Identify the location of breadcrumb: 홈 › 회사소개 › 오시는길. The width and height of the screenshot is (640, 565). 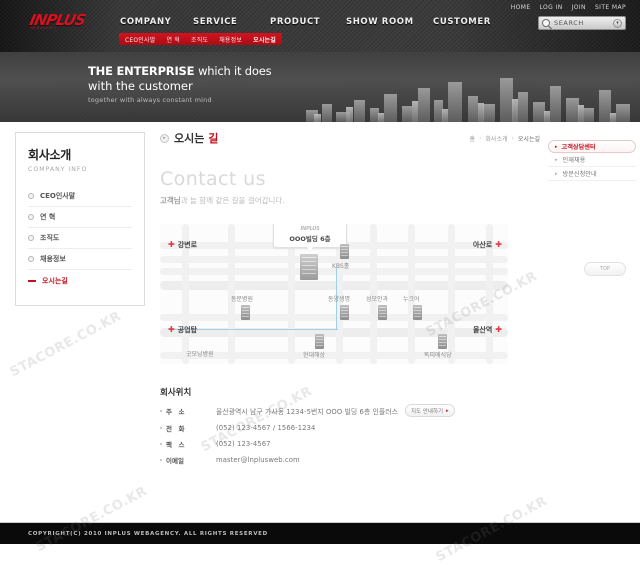
(504, 138).